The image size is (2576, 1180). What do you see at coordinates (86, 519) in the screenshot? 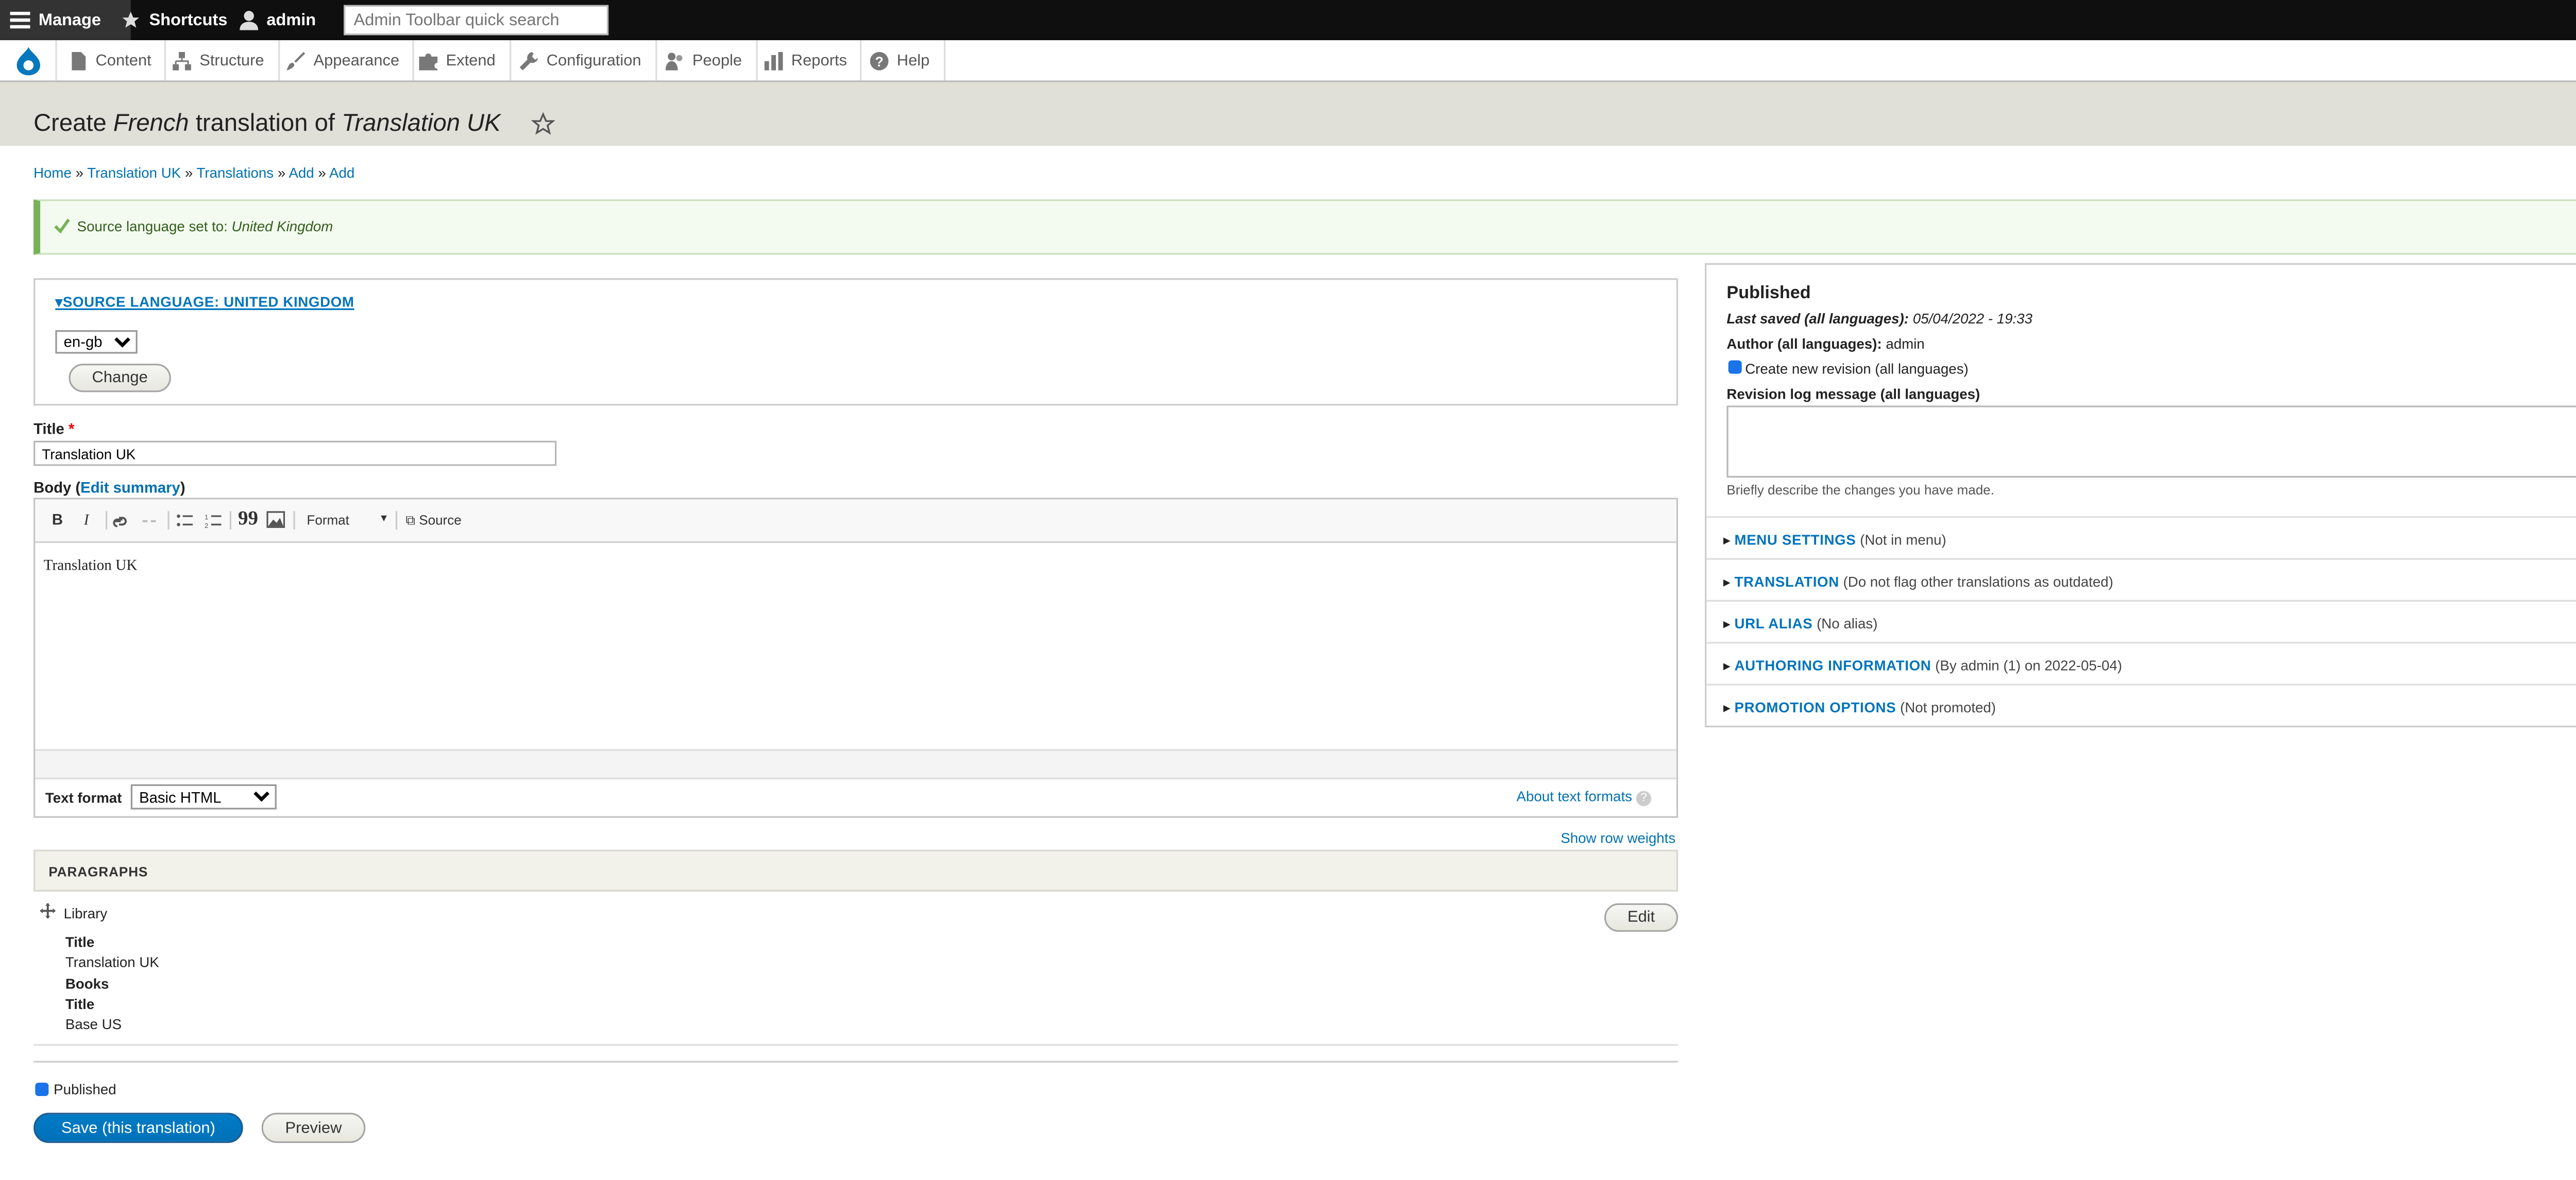
I see `italic-button: I` at bounding box center [86, 519].